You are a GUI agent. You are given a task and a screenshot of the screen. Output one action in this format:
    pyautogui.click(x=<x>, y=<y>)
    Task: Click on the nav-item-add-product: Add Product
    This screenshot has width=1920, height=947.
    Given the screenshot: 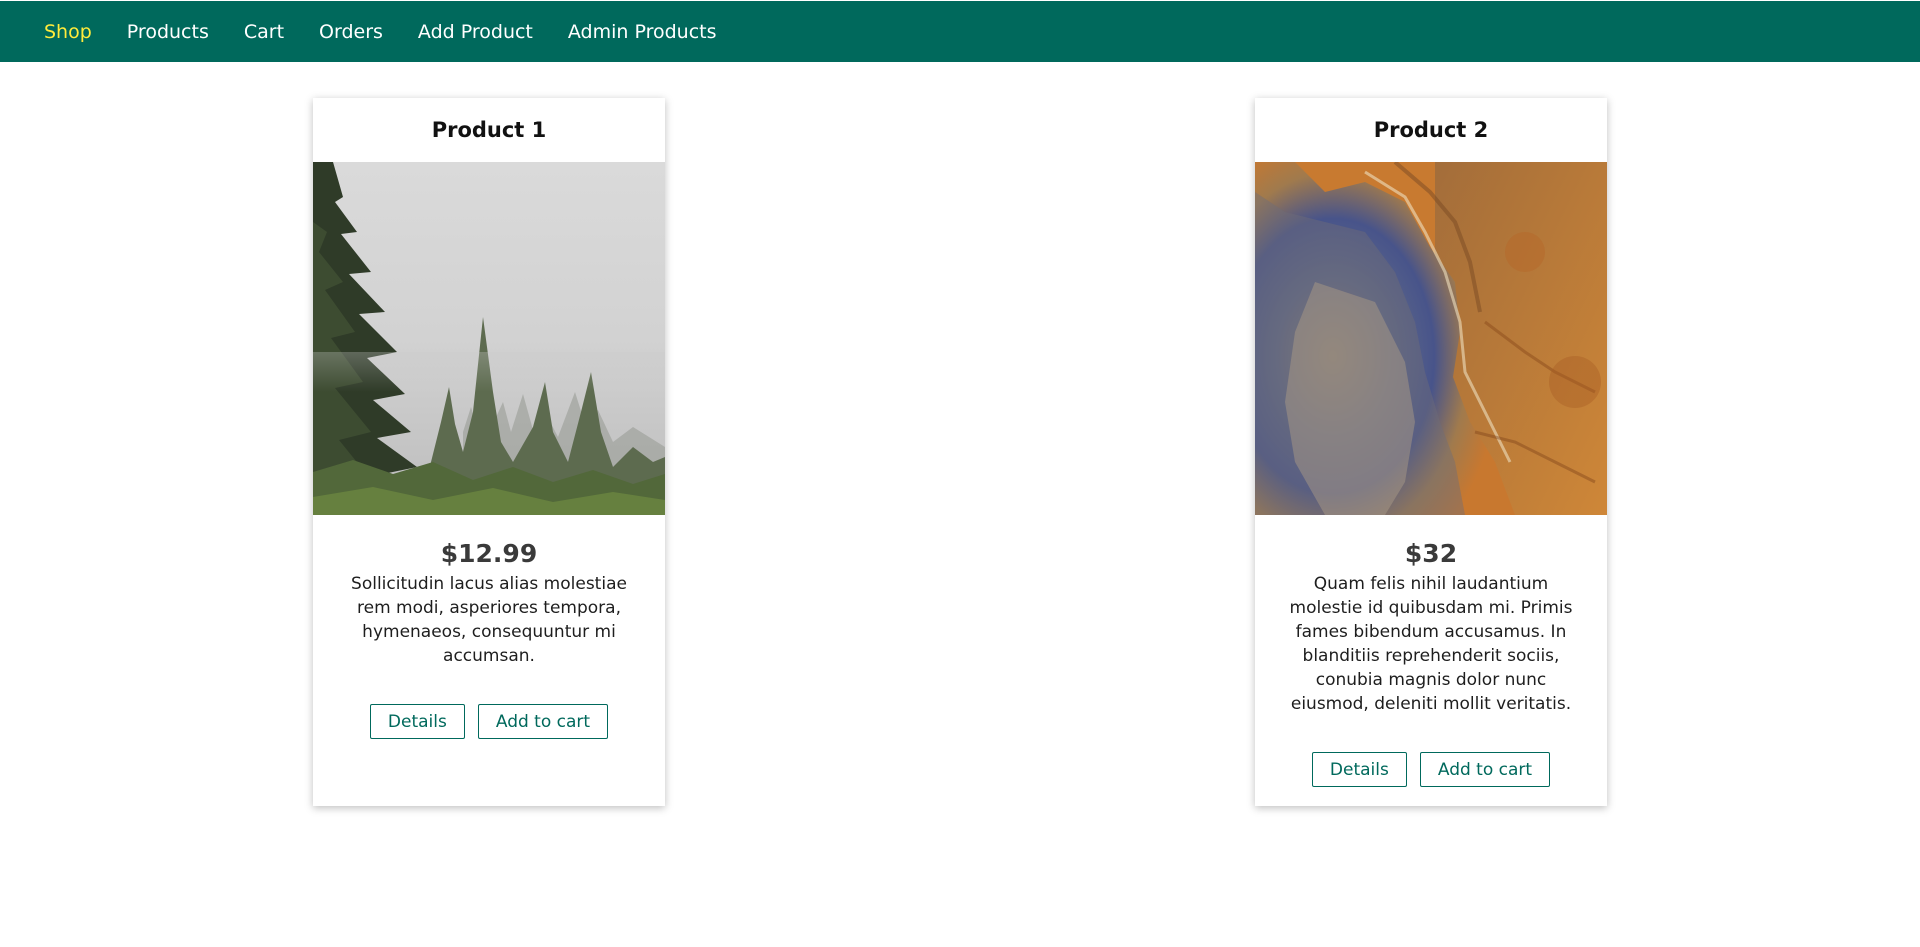 What is the action you would take?
    pyautogui.click(x=475, y=32)
    